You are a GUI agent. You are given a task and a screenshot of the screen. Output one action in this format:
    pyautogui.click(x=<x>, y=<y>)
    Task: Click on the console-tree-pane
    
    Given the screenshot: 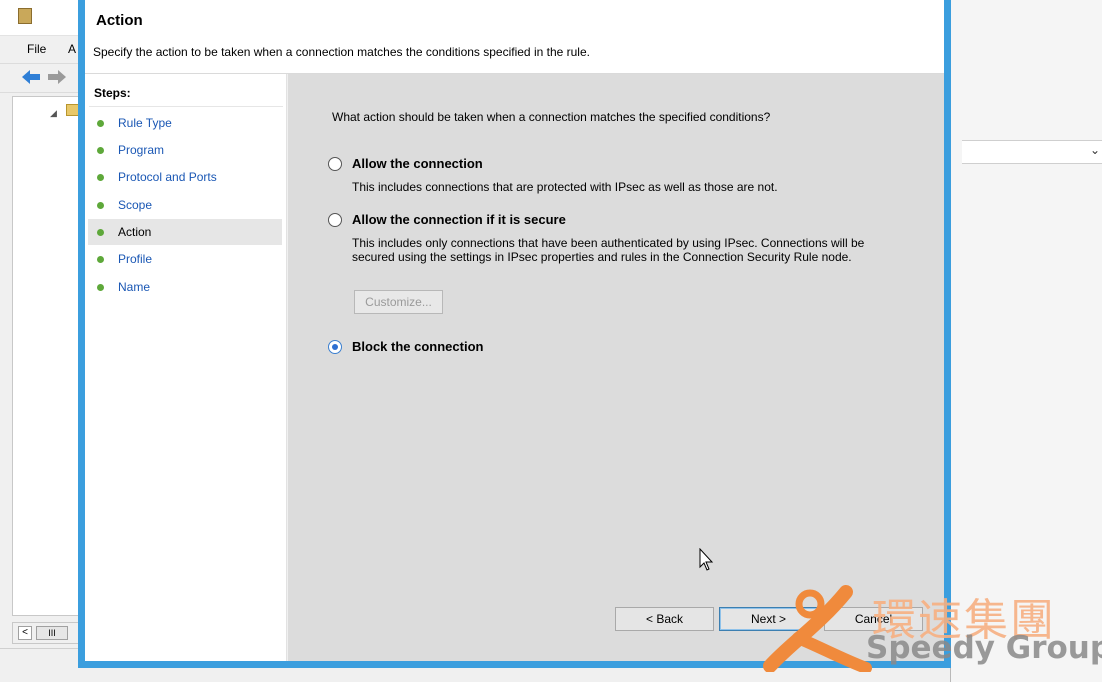 What is the action you would take?
    pyautogui.click(x=46, y=356)
    